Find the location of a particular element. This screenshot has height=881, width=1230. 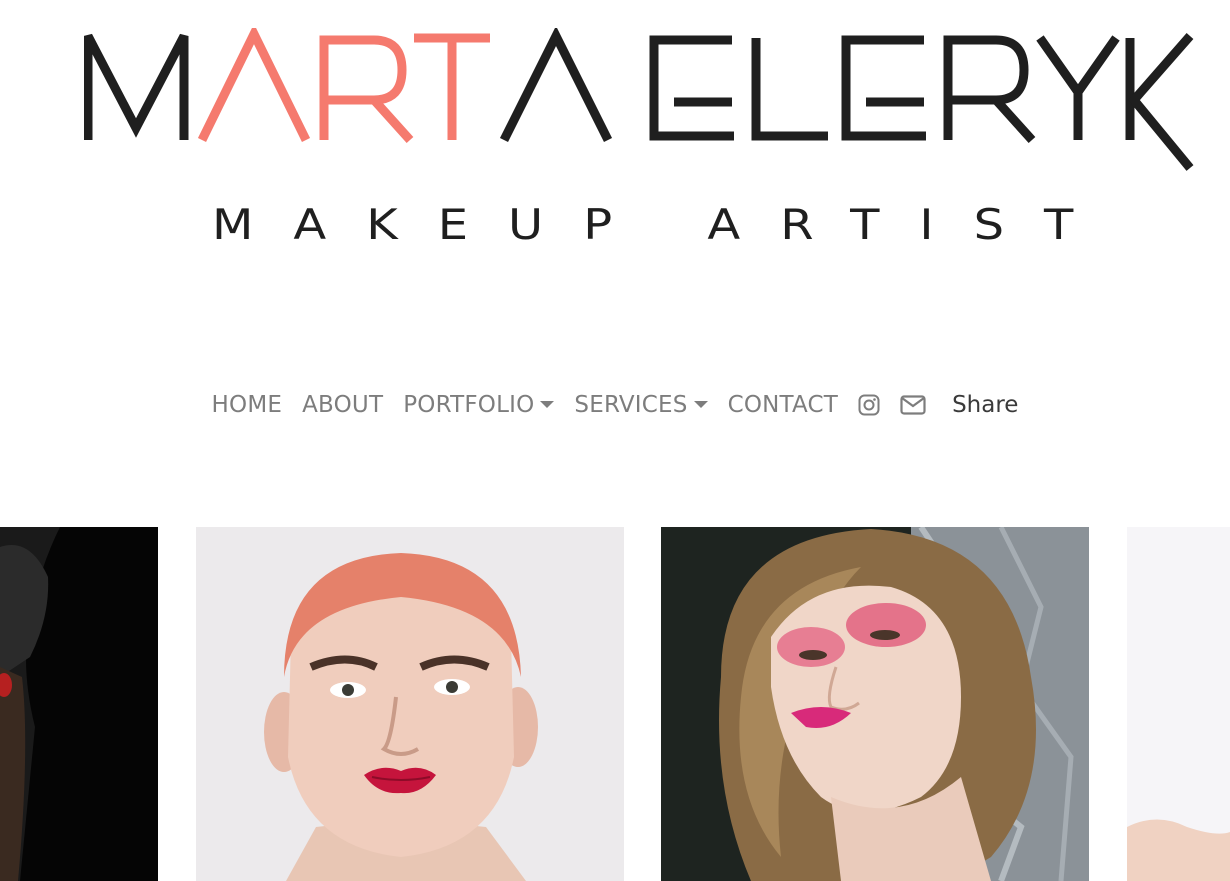

envelope-icon is located at coordinates (913, 405).